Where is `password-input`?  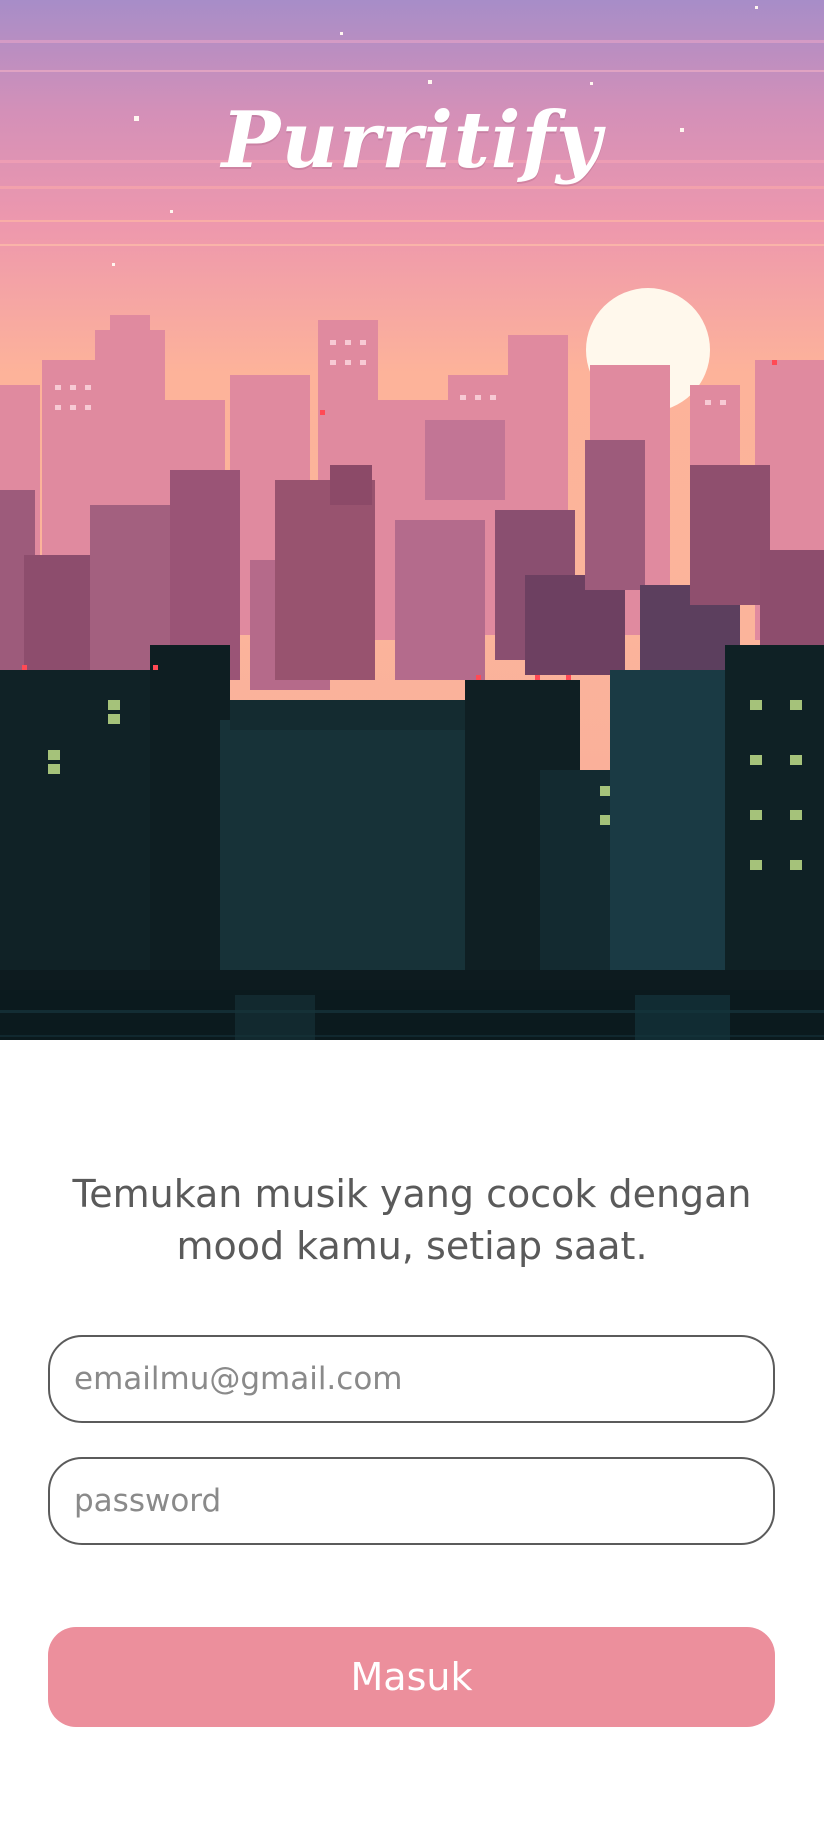 password-input is located at coordinates (411, 1501).